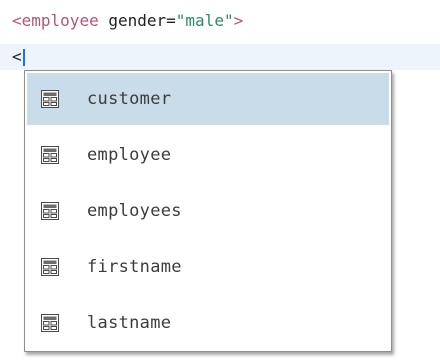 The height and width of the screenshot is (363, 440). I want to click on autocomplete-item-employee: employee, so click(208, 155).